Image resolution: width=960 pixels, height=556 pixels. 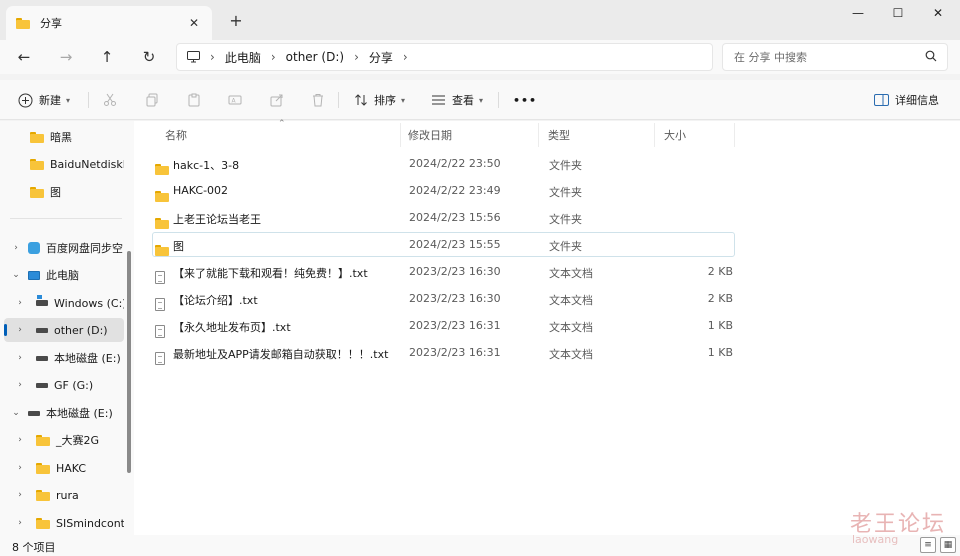 What do you see at coordinates (64, 413) in the screenshot?
I see `sidebar-item-local-disk-e: ⌄ 本地磁盘 (E:)` at bounding box center [64, 413].